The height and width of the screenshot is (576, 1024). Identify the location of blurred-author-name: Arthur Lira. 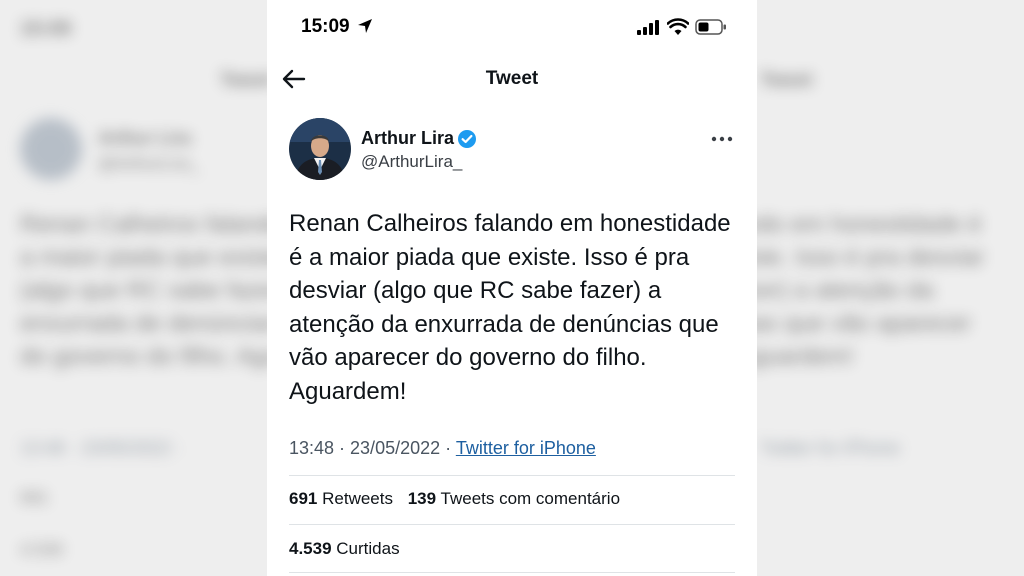
(145, 138).